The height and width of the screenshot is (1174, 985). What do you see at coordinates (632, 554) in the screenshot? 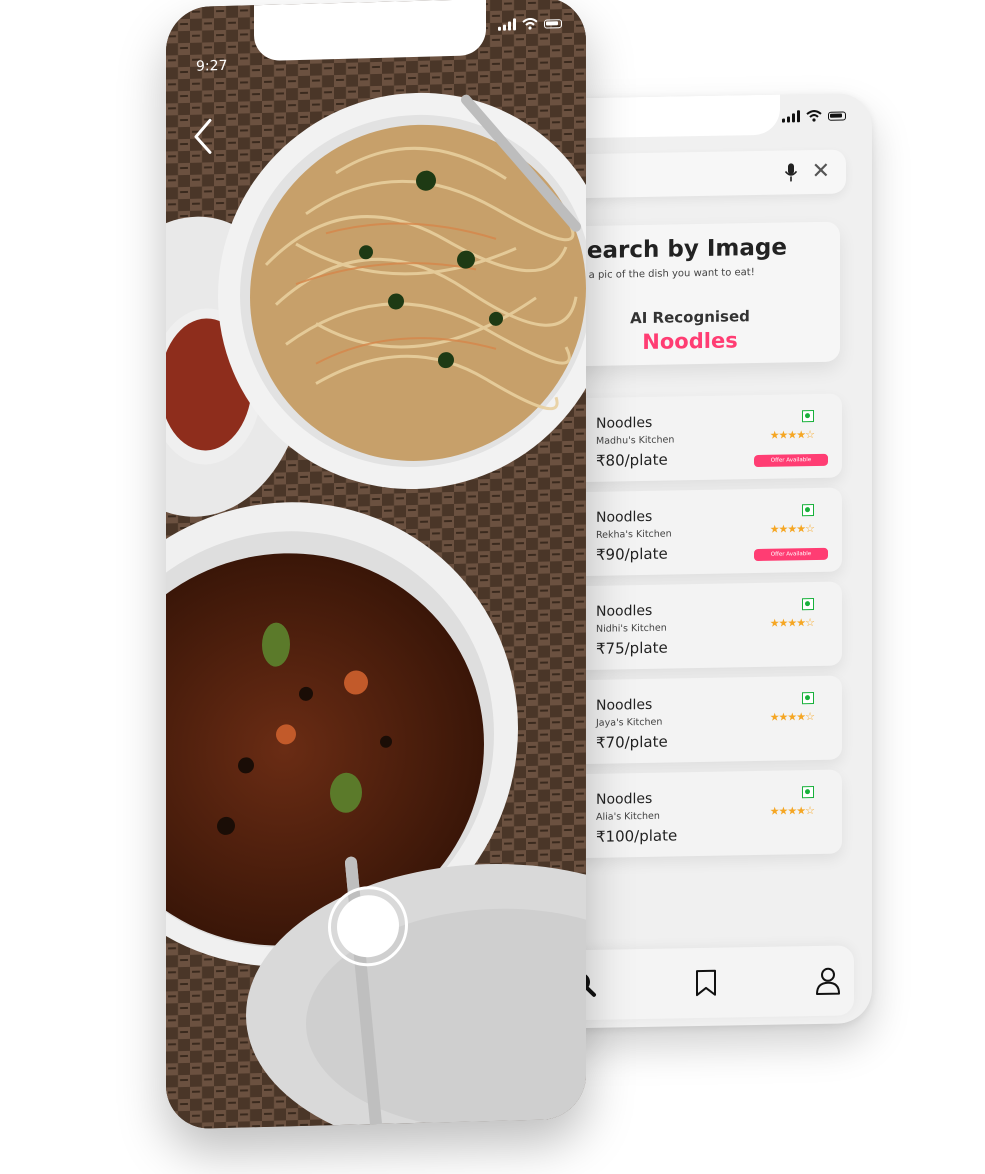
I see `dish-price: ₹90/plate` at bounding box center [632, 554].